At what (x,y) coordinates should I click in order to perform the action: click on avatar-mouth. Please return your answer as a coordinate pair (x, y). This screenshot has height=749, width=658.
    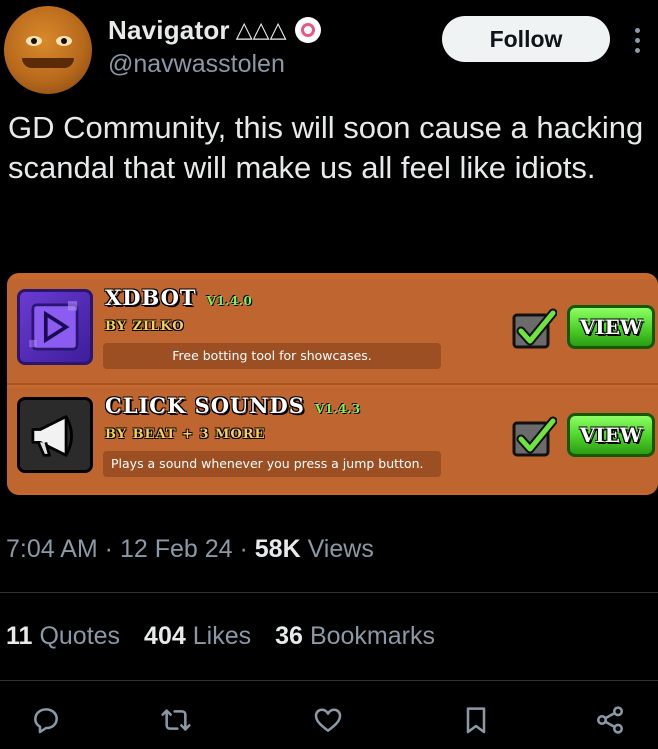
    Looking at the image, I should click on (48, 63).